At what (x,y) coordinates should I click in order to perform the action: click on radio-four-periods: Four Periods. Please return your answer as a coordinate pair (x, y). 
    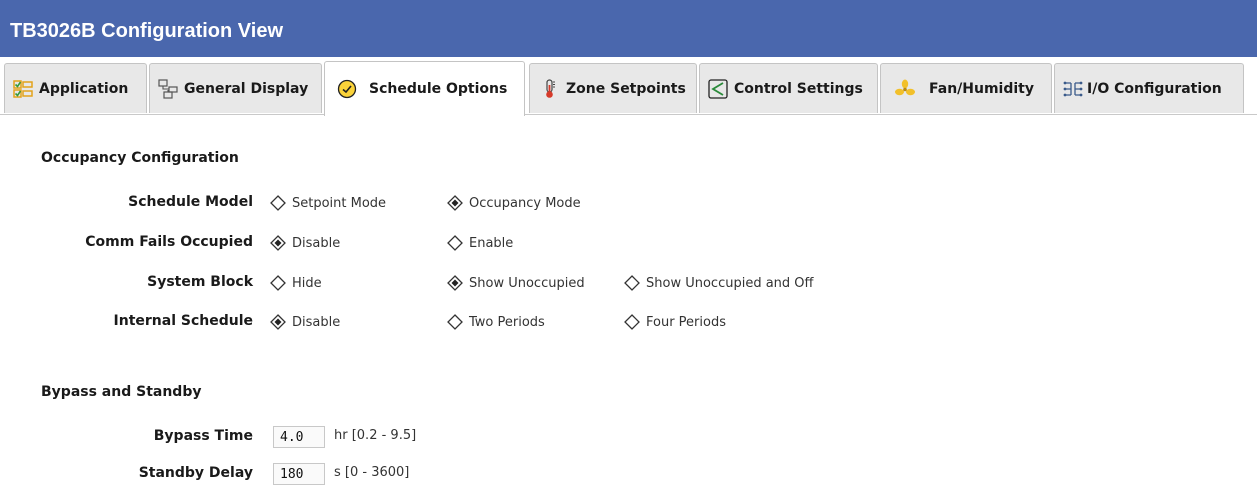
    Looking at the image, I should click on (675, 322).